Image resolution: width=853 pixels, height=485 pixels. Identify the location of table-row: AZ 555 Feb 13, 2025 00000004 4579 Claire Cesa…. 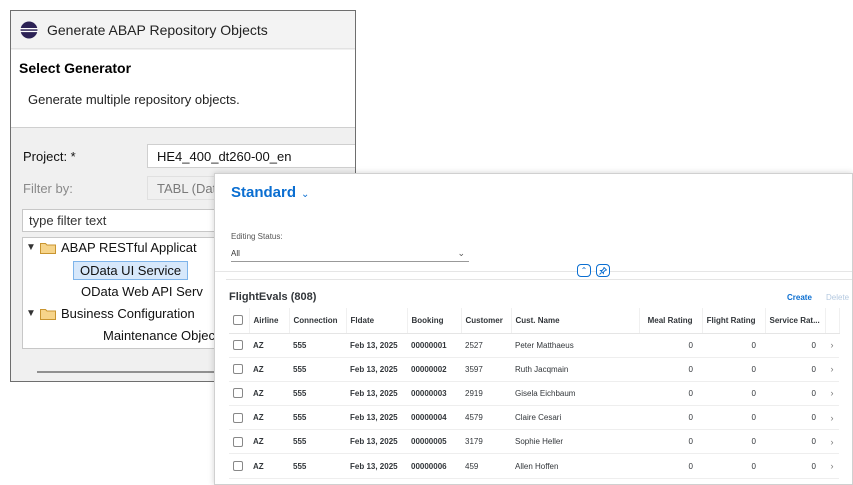
(534, 418).